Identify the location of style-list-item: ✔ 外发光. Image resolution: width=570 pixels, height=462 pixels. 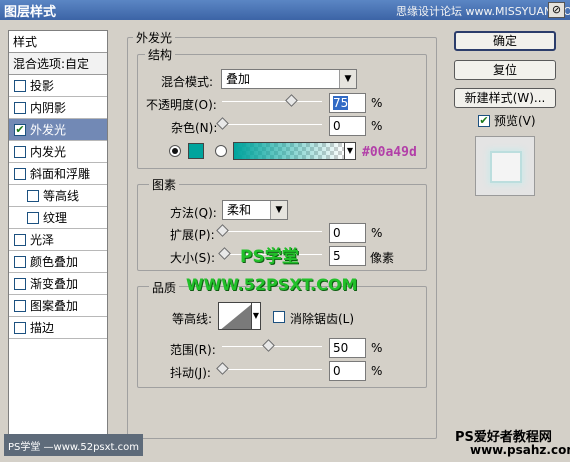
(58, 130).